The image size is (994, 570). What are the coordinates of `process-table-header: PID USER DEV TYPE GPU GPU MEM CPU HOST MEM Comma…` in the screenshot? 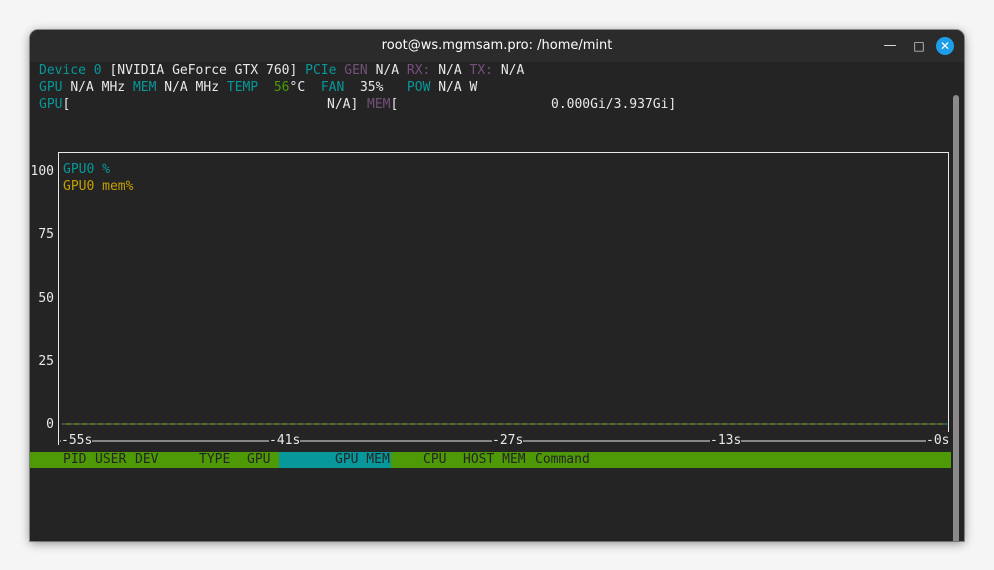 It's located at (490, 460).